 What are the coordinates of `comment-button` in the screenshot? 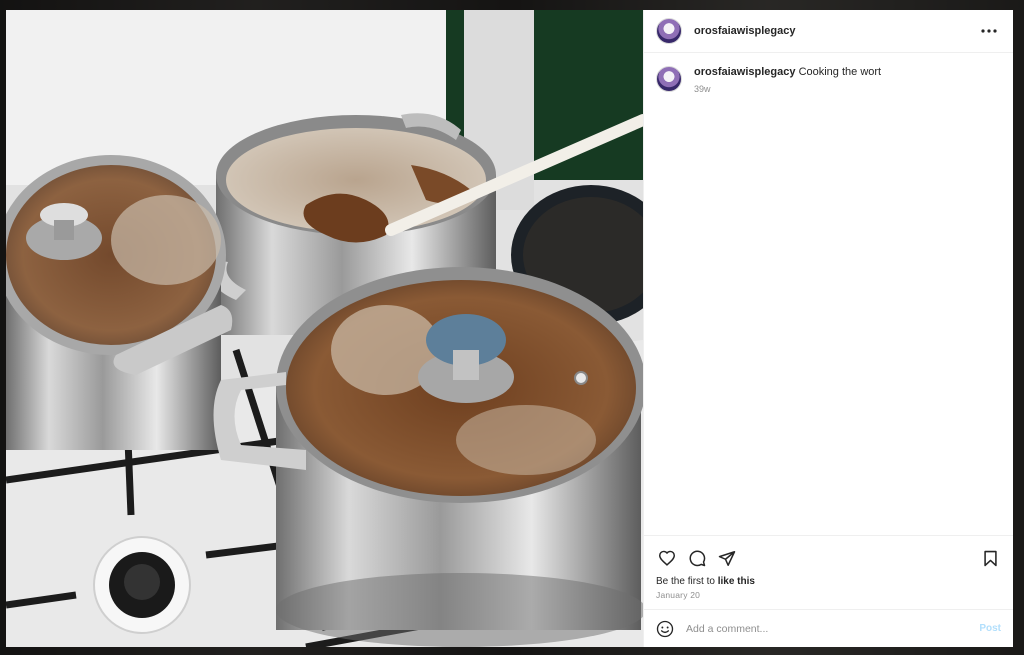 It's located at (697, 558).